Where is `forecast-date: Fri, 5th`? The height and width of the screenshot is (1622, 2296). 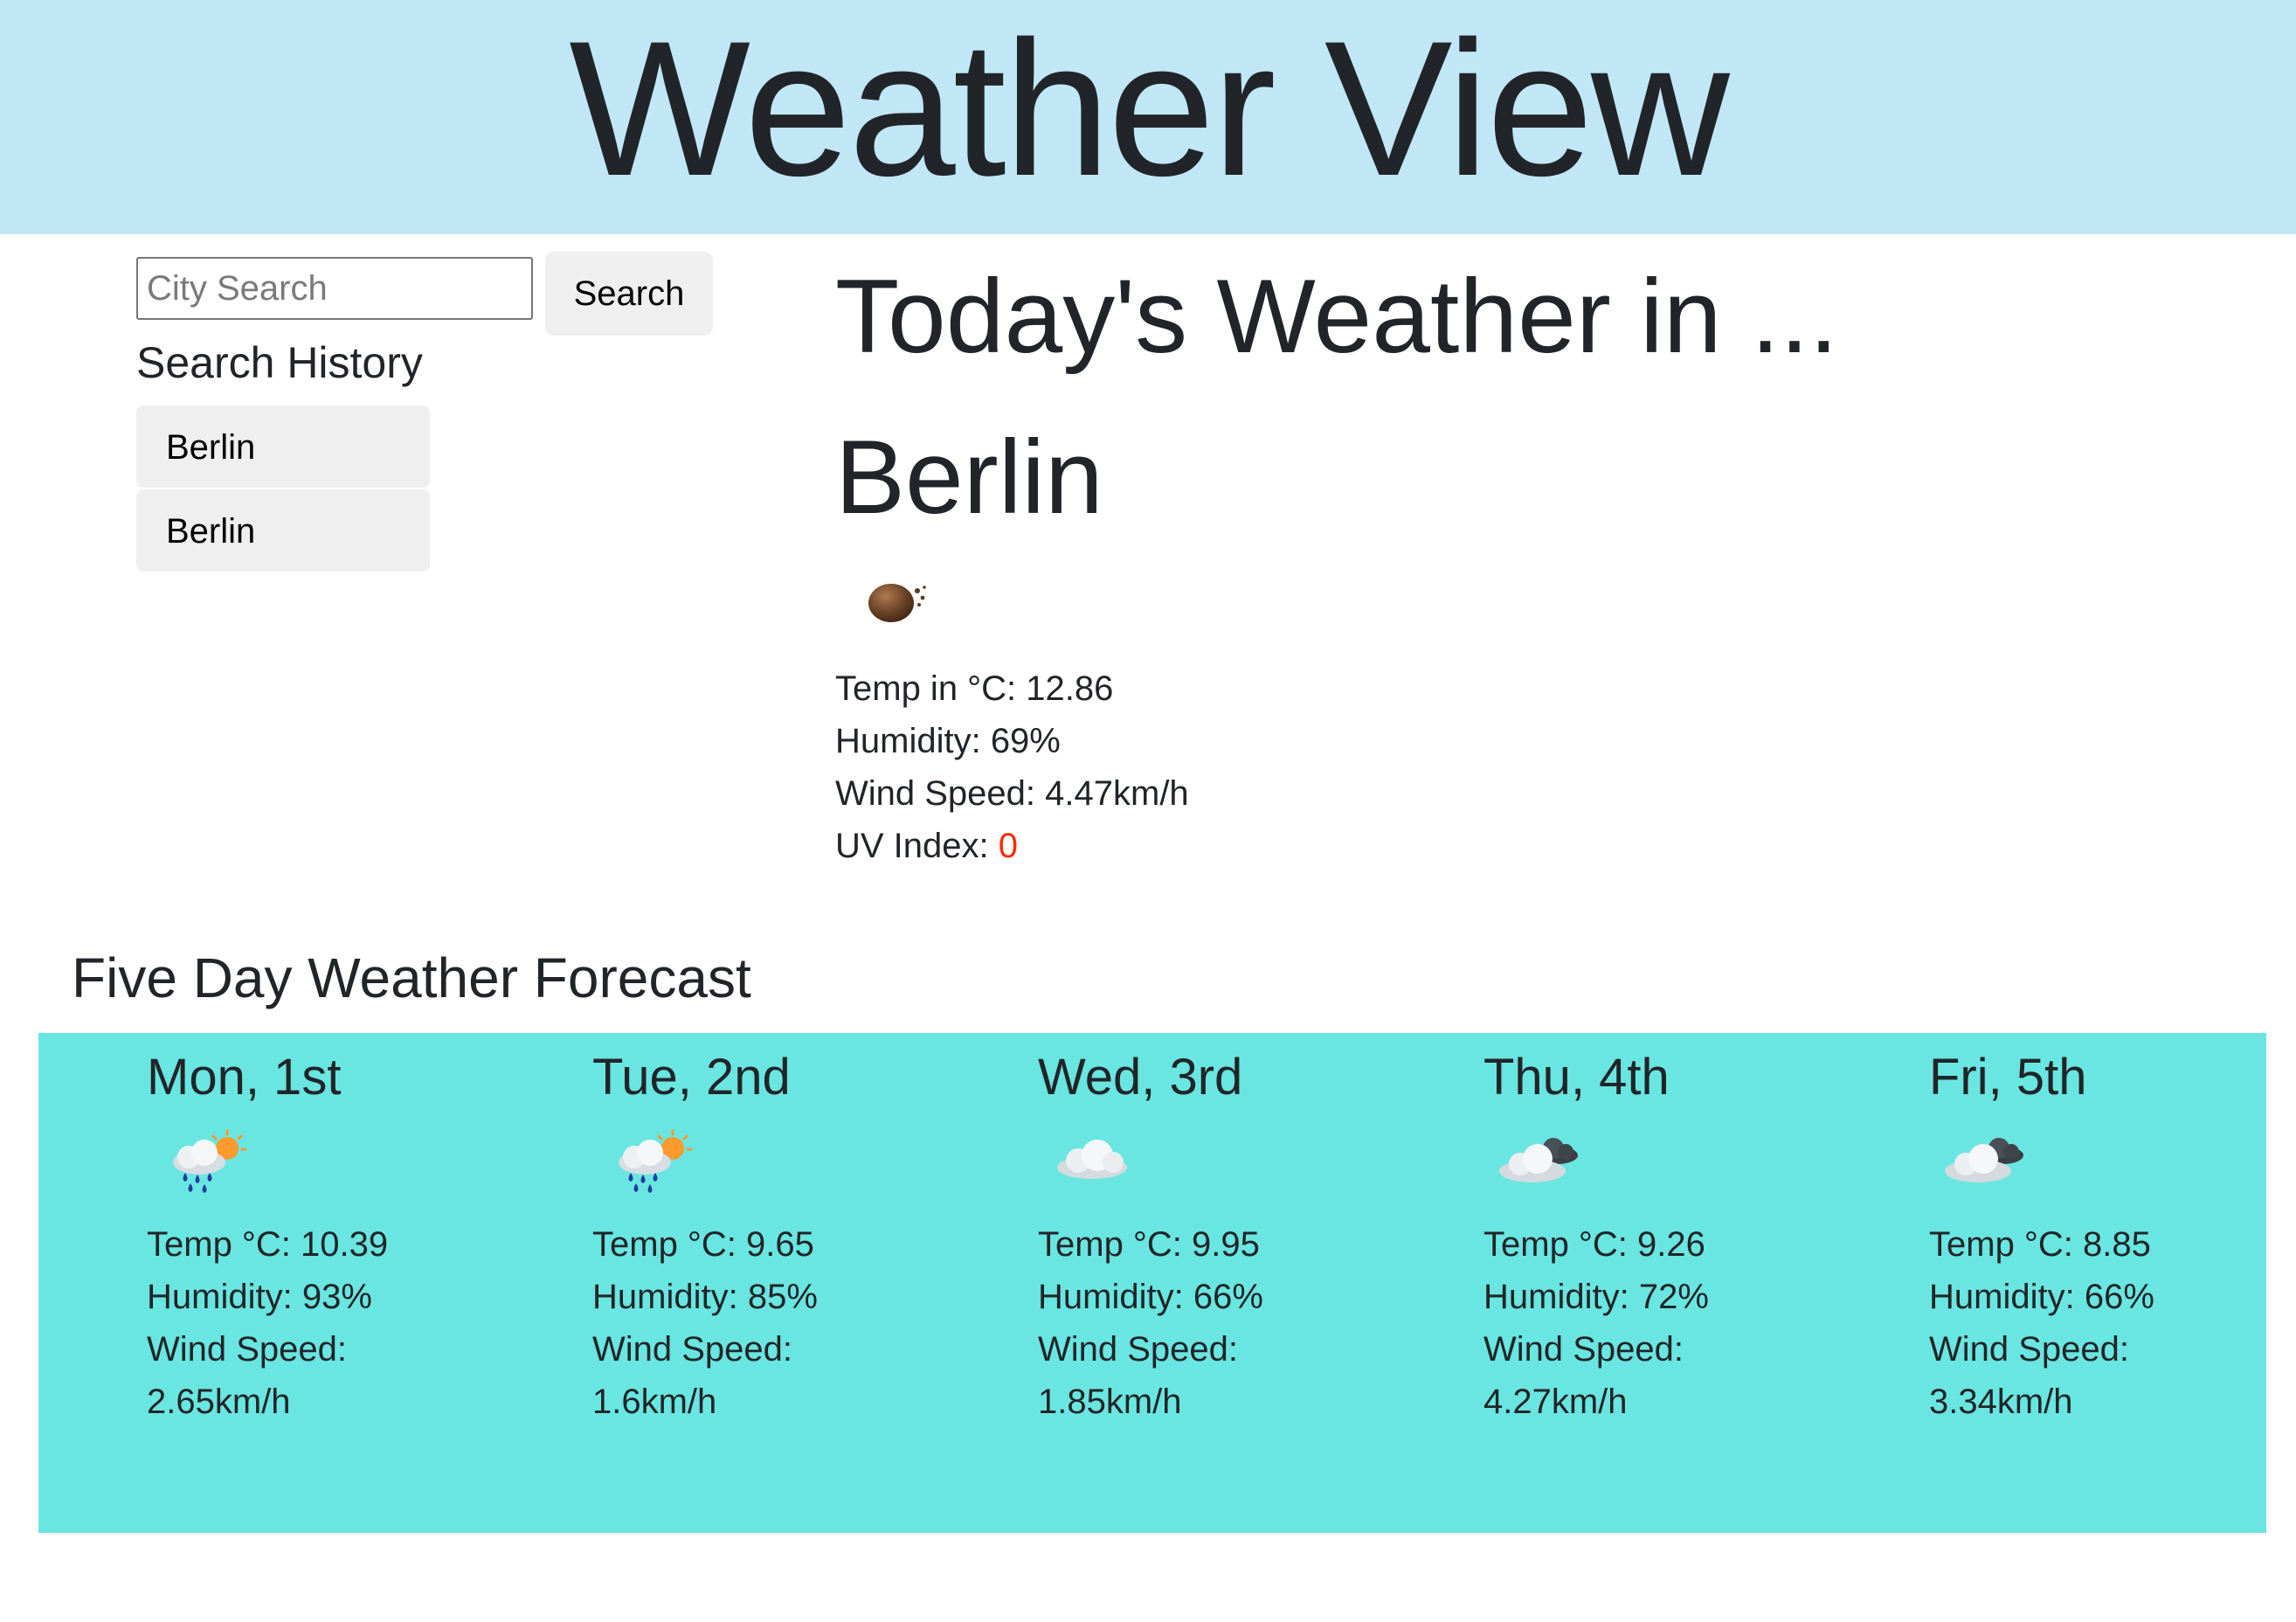 forecast-date: Fri, 5th is located at coordinates (2008, 1077).